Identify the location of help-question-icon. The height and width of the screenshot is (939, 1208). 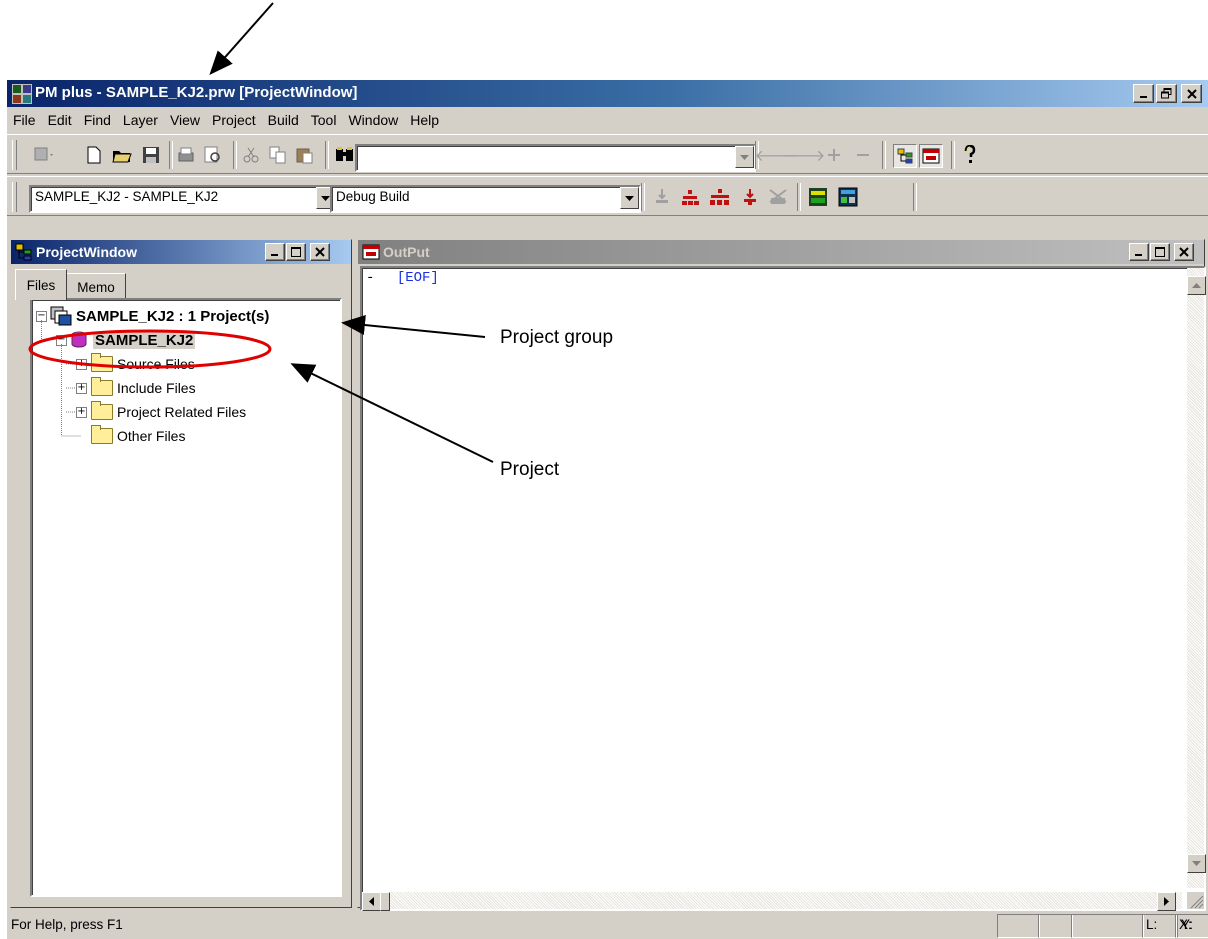
(970, 155).